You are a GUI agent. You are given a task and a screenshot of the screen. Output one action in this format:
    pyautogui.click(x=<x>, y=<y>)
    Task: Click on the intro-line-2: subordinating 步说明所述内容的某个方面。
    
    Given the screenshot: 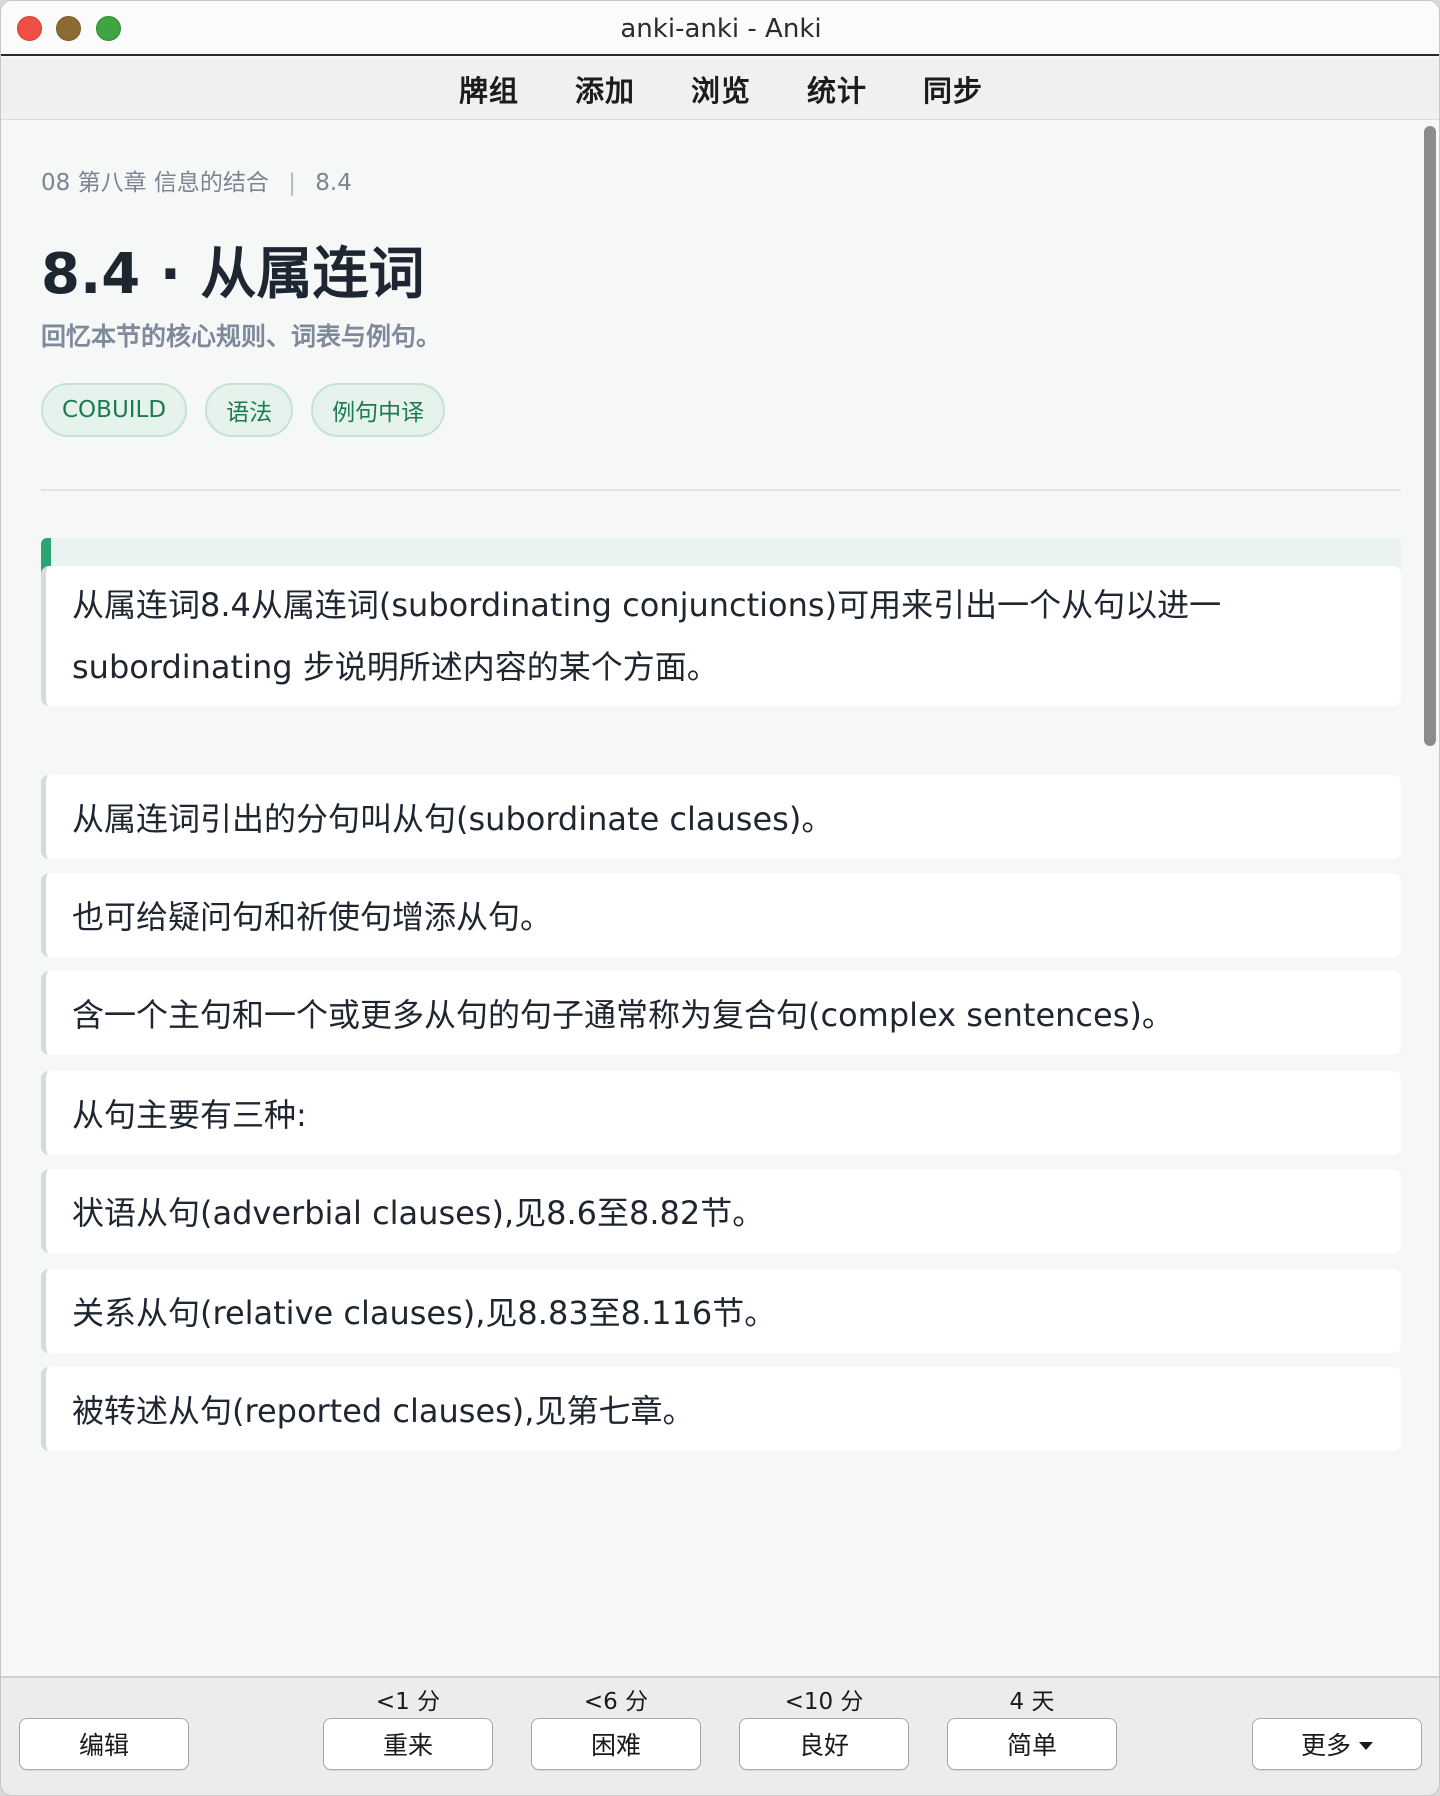 What is the action you would take?
    pyautogui.click(x=395, y=667)
    